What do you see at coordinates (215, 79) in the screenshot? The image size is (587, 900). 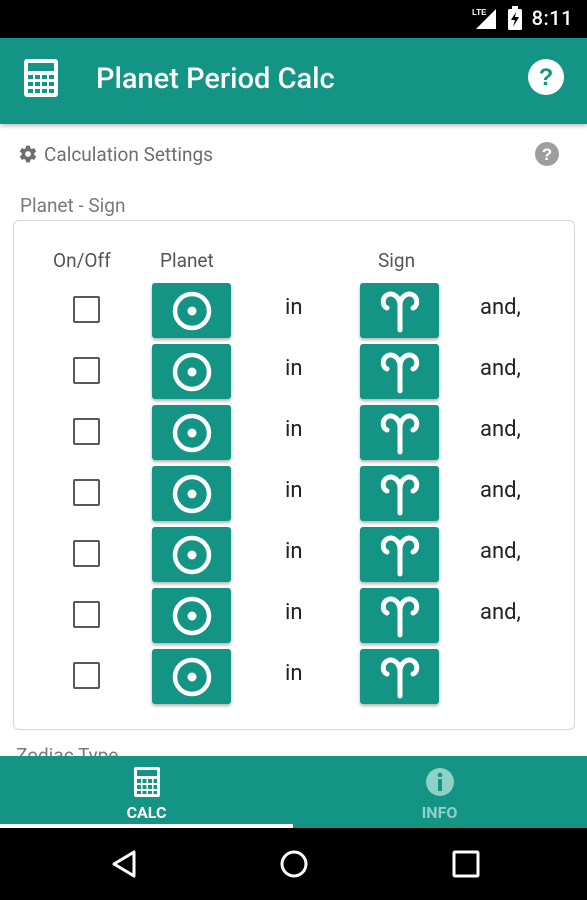 I see `app-title: Planet Period Calc` at bounding box center [215, 79].